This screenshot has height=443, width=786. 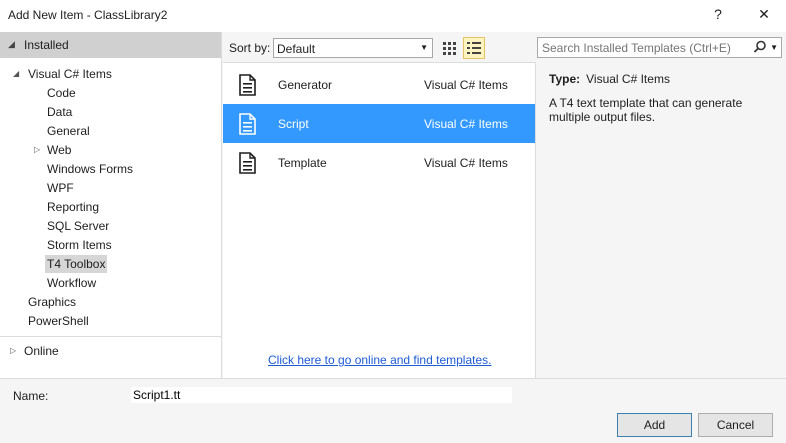 I want to click on online-label: Online, so click(x=41, y=351).